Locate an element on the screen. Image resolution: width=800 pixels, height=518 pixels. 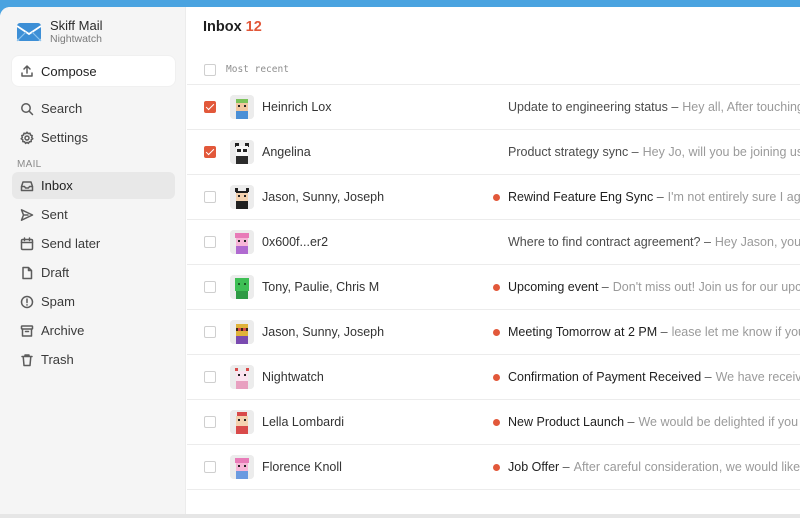
inbox-icon is located at coordinates (27, 186).